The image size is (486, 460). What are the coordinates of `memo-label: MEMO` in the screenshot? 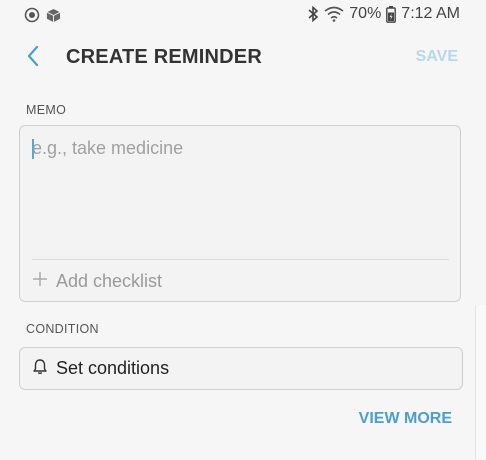 It's located at (46, 110).